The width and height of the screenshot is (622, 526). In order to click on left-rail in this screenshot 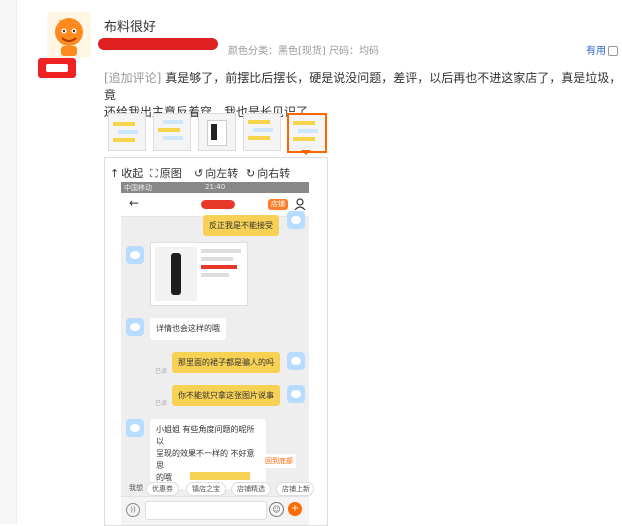, I will do `click(8, 262)`.